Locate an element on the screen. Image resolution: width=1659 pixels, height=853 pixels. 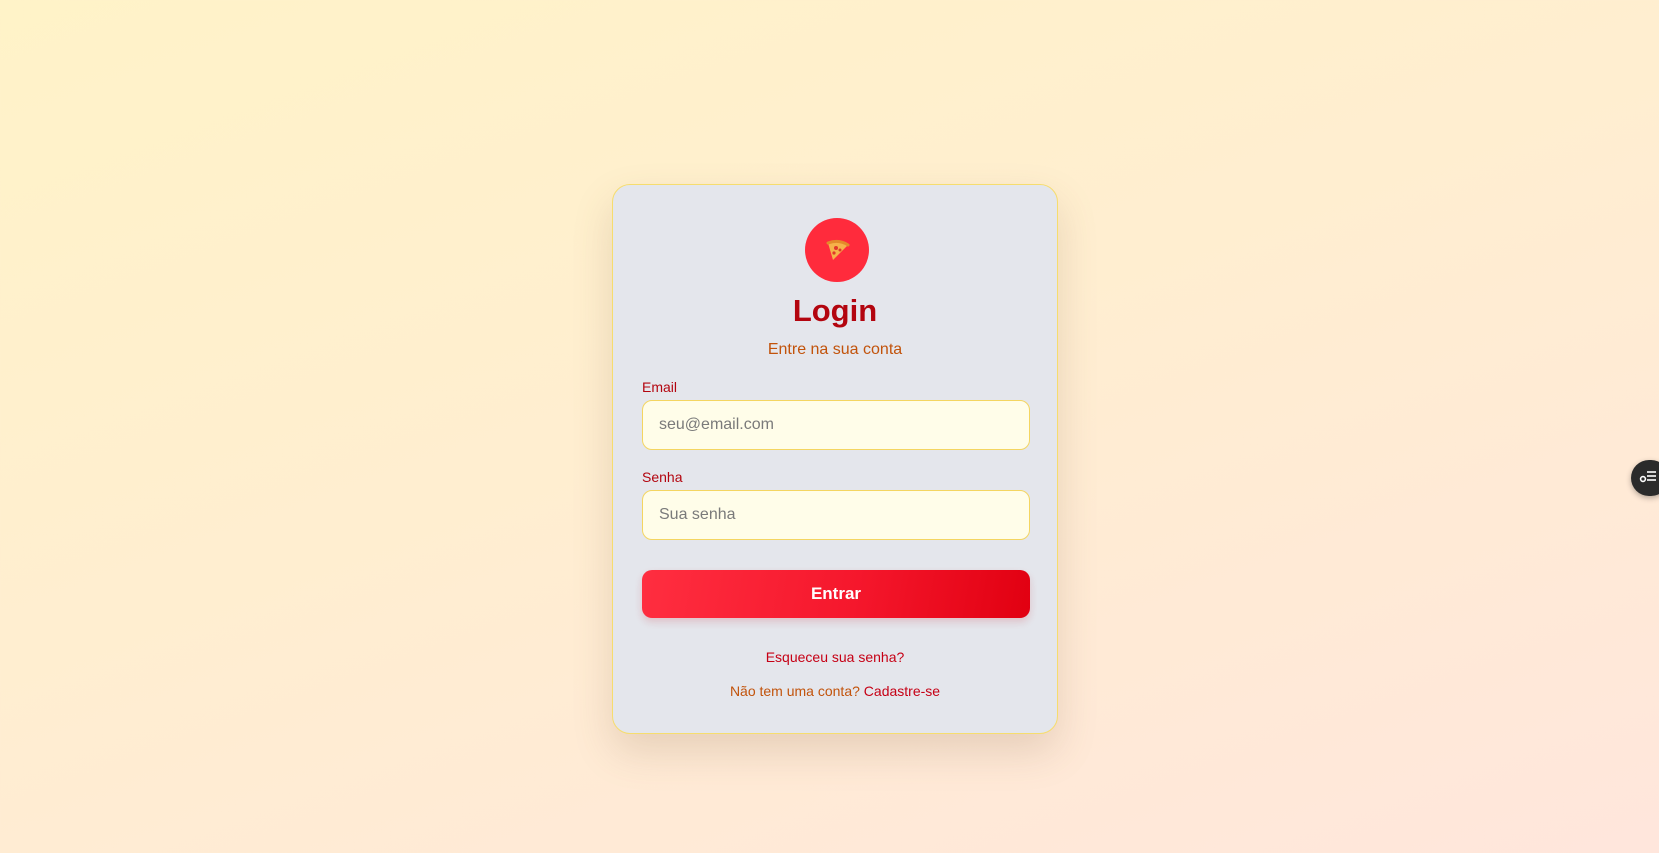
signup-link: Cadastre-se is located at coordinates (902, 691).